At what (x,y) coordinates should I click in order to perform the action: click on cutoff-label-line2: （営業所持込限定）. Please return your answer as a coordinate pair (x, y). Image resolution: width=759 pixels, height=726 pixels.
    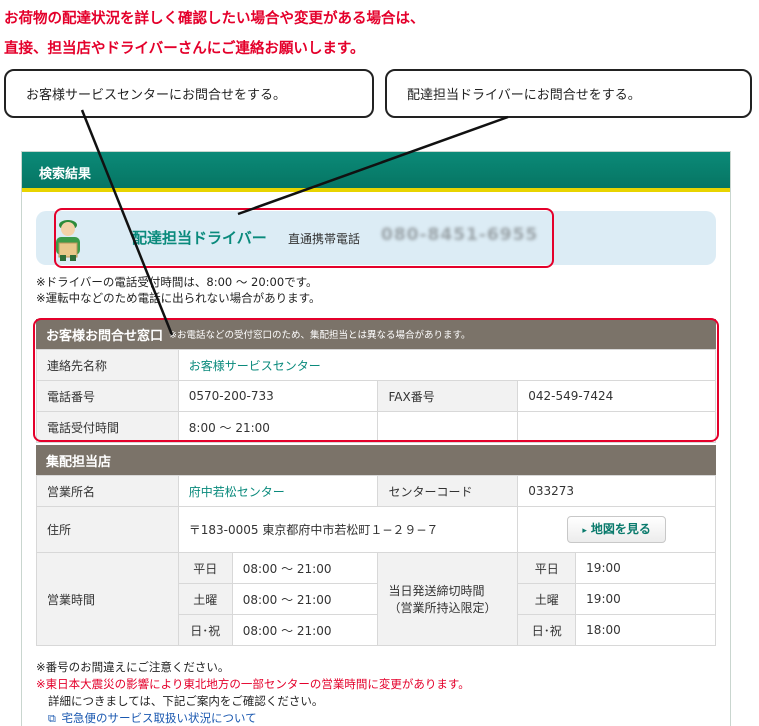
    Looking at the image, I should click on (442, 608).